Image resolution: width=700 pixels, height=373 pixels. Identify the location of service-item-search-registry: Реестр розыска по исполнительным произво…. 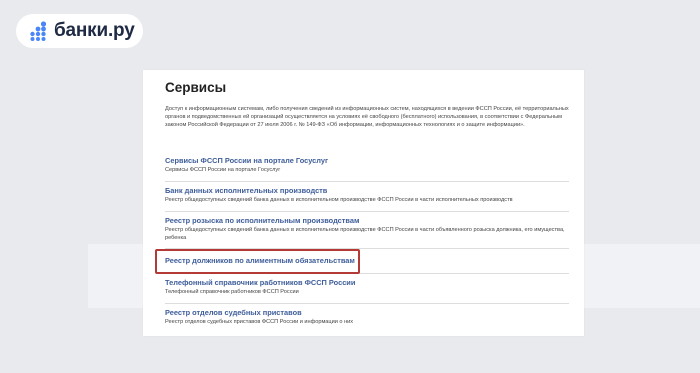
(367, 229).